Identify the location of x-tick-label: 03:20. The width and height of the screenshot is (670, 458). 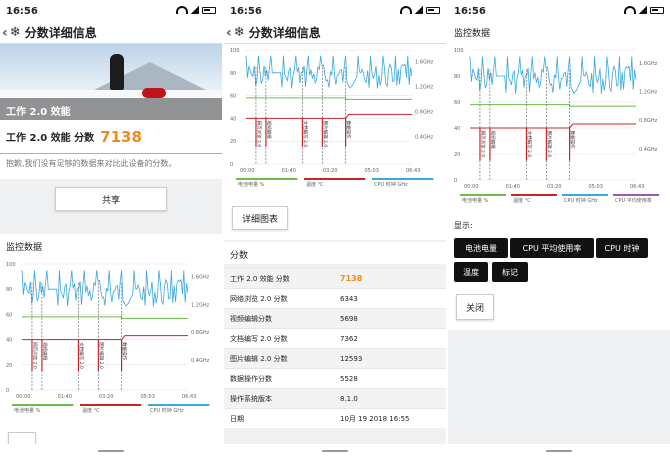
(554, 187).